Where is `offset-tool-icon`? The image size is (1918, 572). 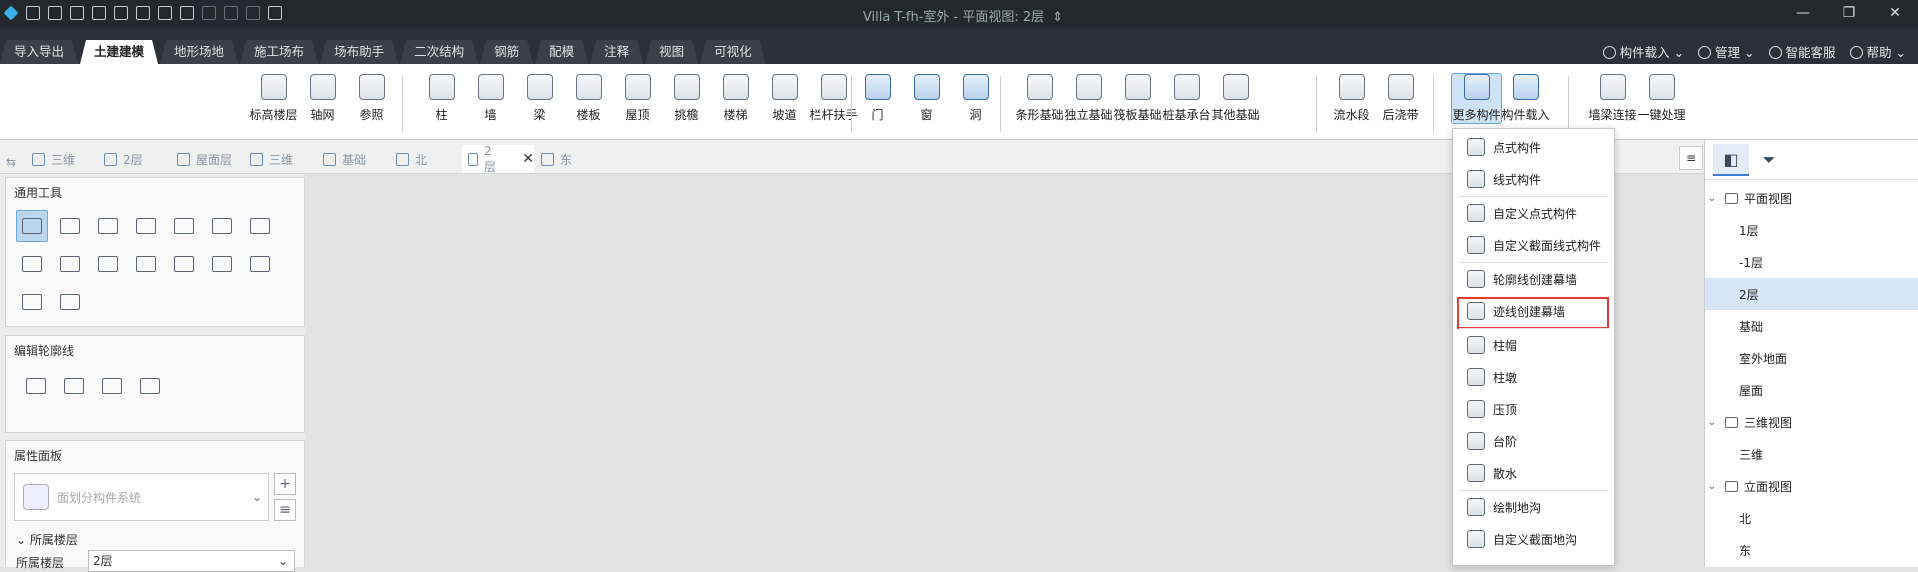 offset-tool-icon is located at coordinates (184, 226).